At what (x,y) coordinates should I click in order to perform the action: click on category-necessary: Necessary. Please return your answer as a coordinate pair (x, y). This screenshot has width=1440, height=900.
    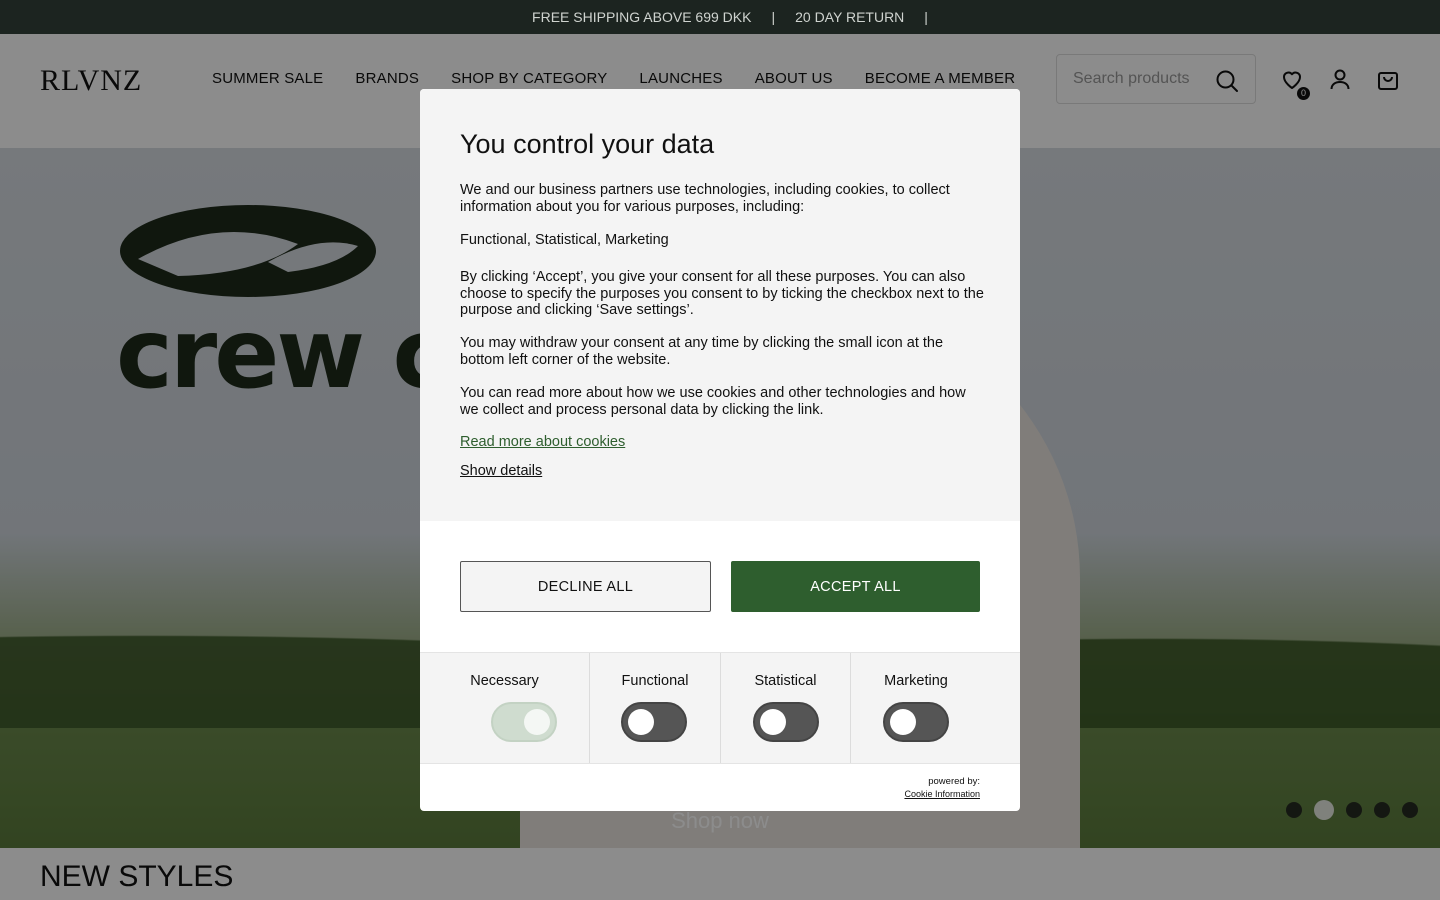
    Looking at the image, I should click on (505, 708).